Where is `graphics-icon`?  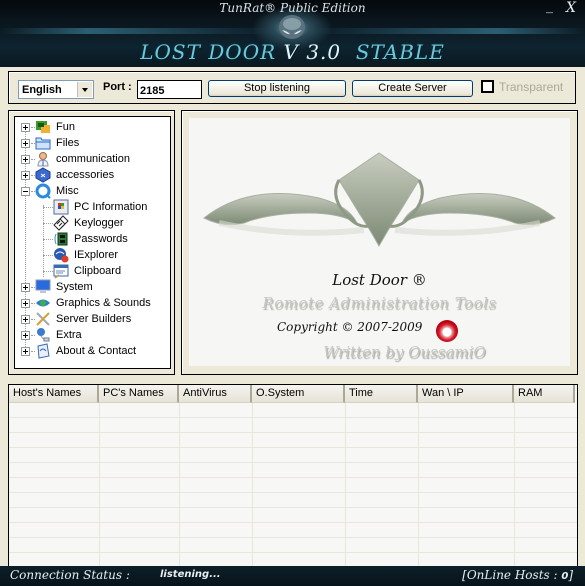 graphics-icon is located at coordinates (43, 303).